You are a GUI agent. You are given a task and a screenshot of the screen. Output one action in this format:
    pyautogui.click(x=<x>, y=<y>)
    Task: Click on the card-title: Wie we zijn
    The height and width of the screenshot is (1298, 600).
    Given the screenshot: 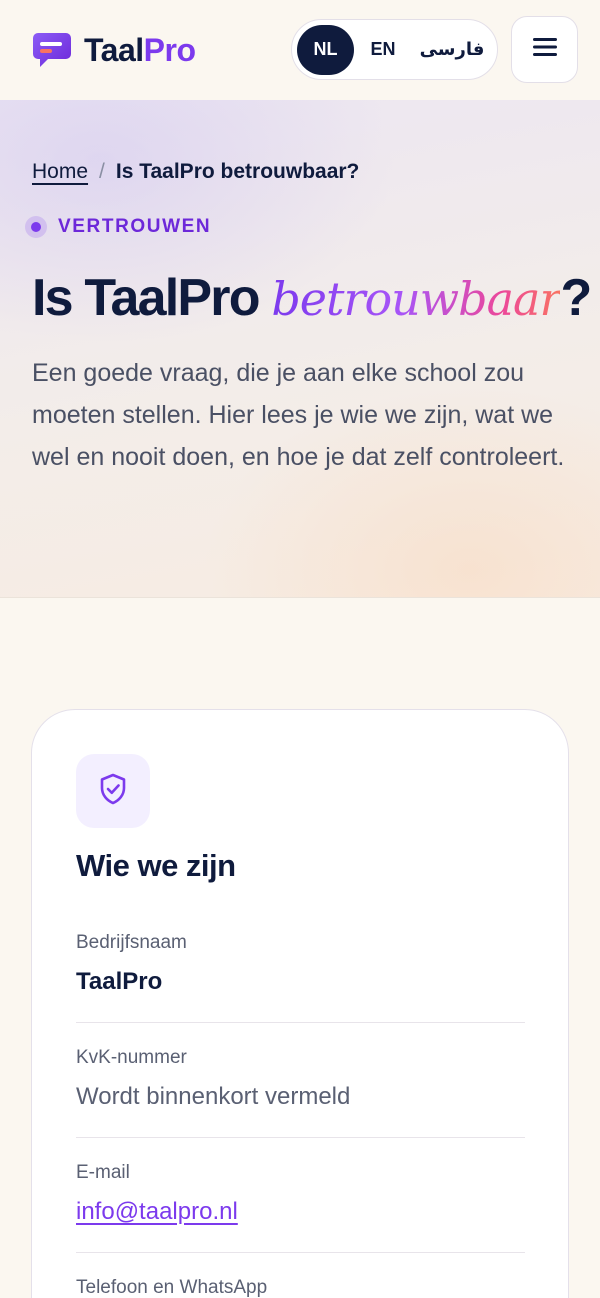 What is the action you would take?
    pyautogui.click(x=156, y=865)
    